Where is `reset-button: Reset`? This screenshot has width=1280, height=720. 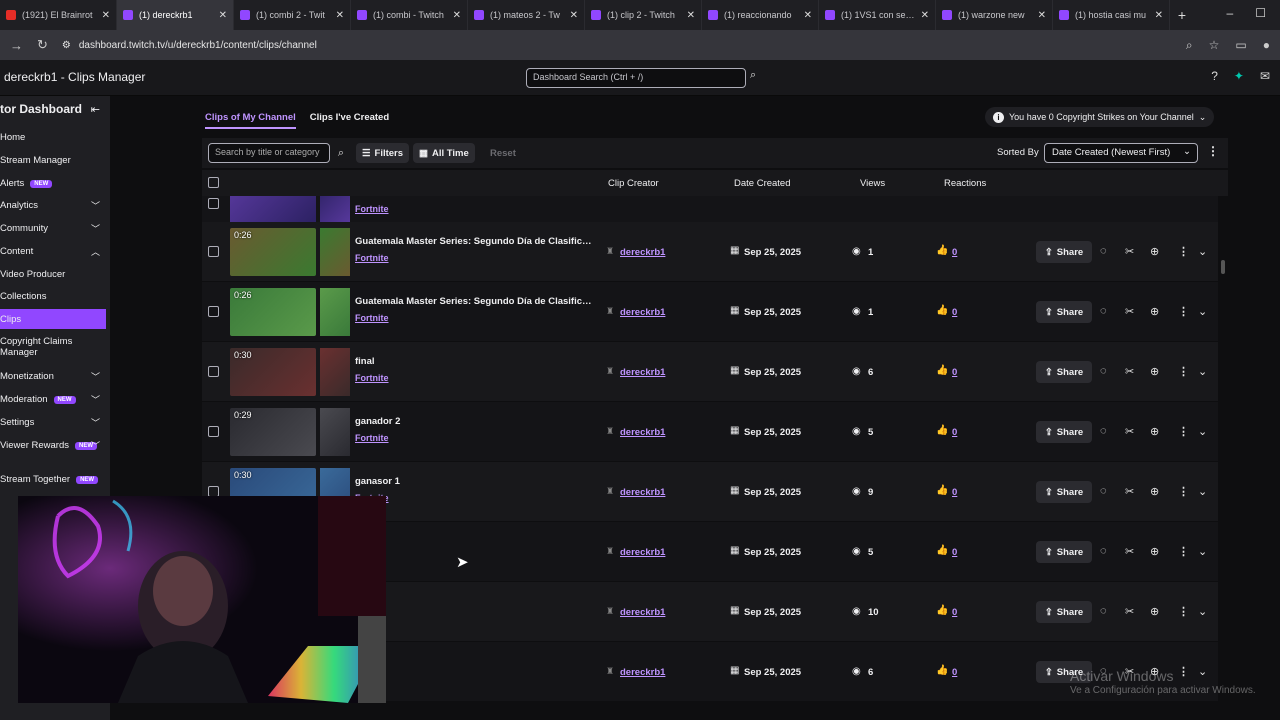
reset-button: Reset is located at coordinates (503, 153).